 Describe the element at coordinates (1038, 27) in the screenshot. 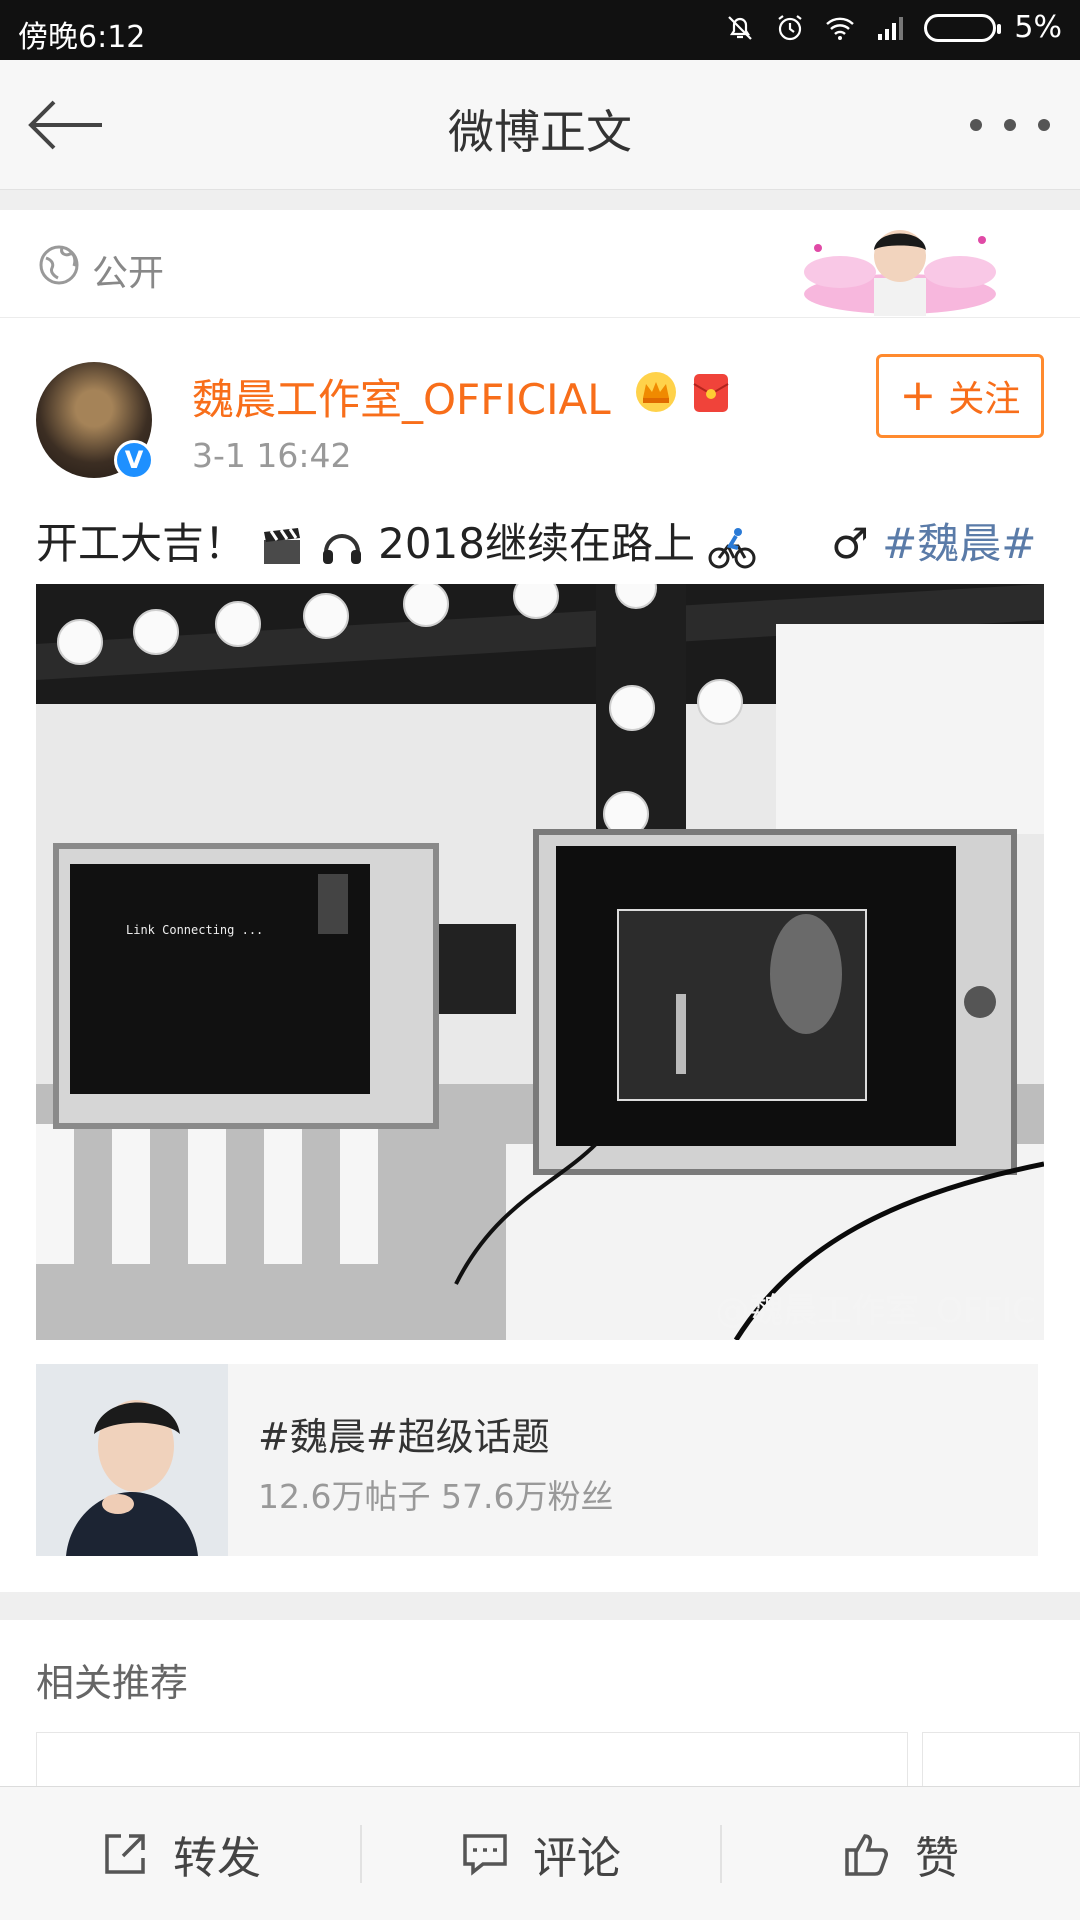

I see `battery-percent: 5%` at that location.